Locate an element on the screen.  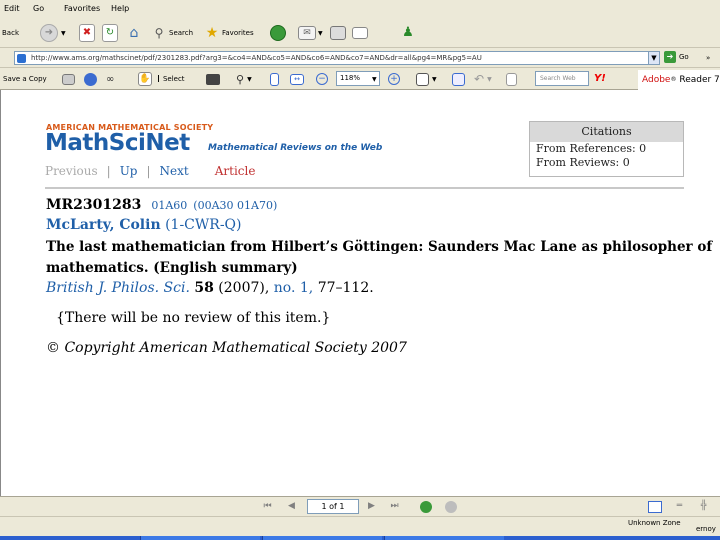
article-title-line2: mathematics. (English summary) is located at coordinates (172, 268).